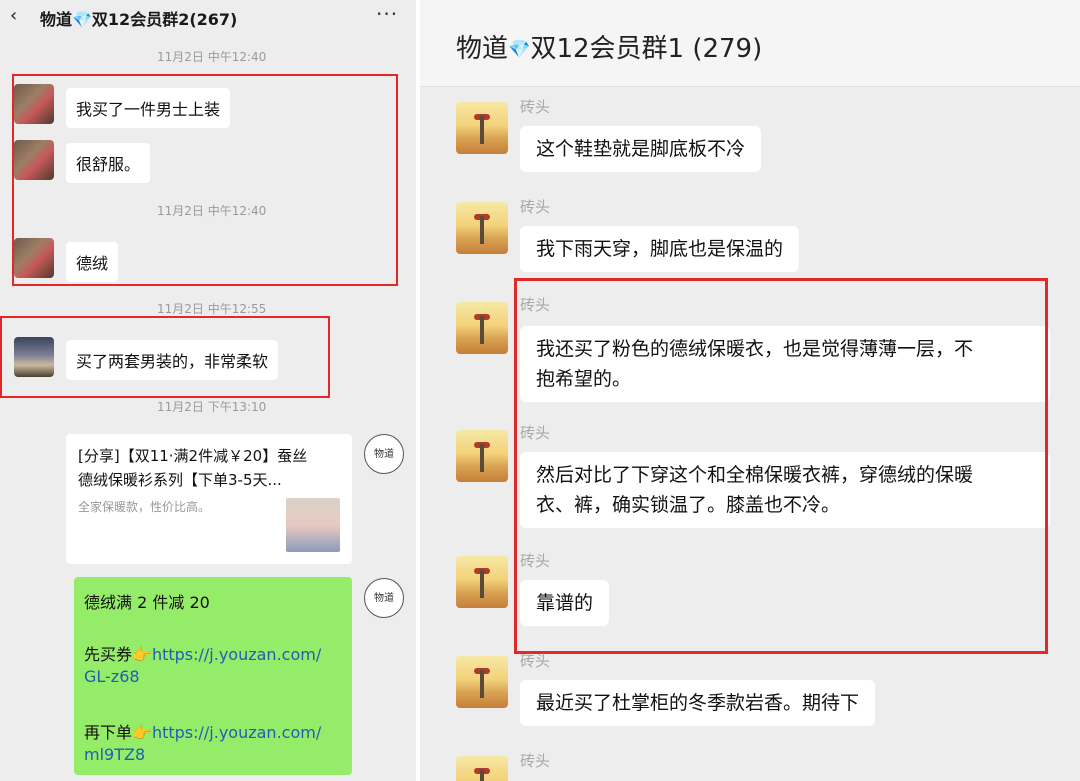 This screenshot has width=1080, height=781. Describe the element at coordinates (114, 754) in the screenshot. I see `order-link-tail: ml9TZ8` at that location.